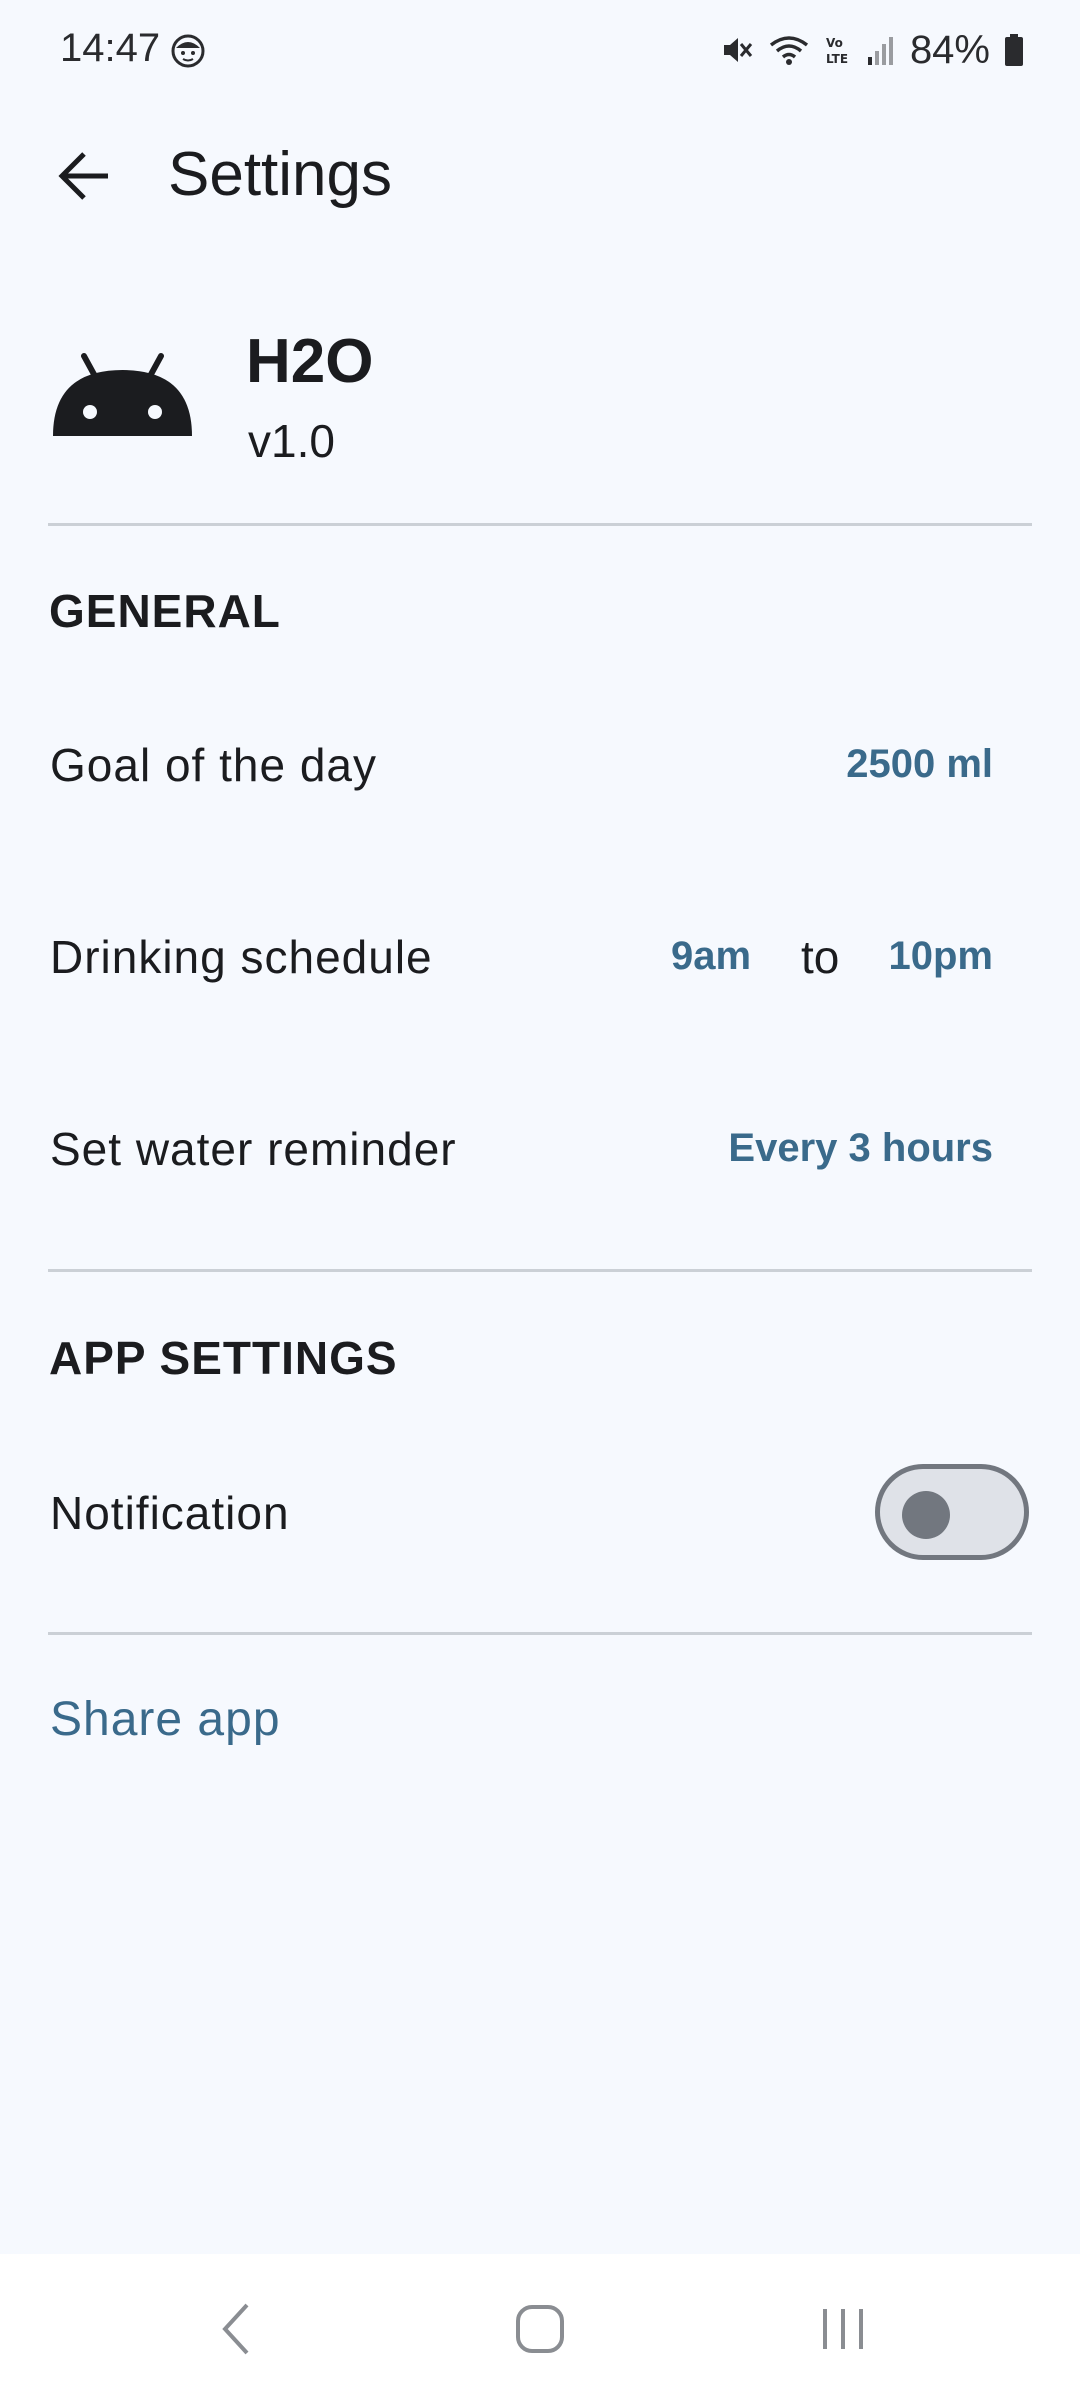 The width and height of the screenshot is (1080, 2400). I want to click on goal-value: 2500 ml, so click(919, 764).